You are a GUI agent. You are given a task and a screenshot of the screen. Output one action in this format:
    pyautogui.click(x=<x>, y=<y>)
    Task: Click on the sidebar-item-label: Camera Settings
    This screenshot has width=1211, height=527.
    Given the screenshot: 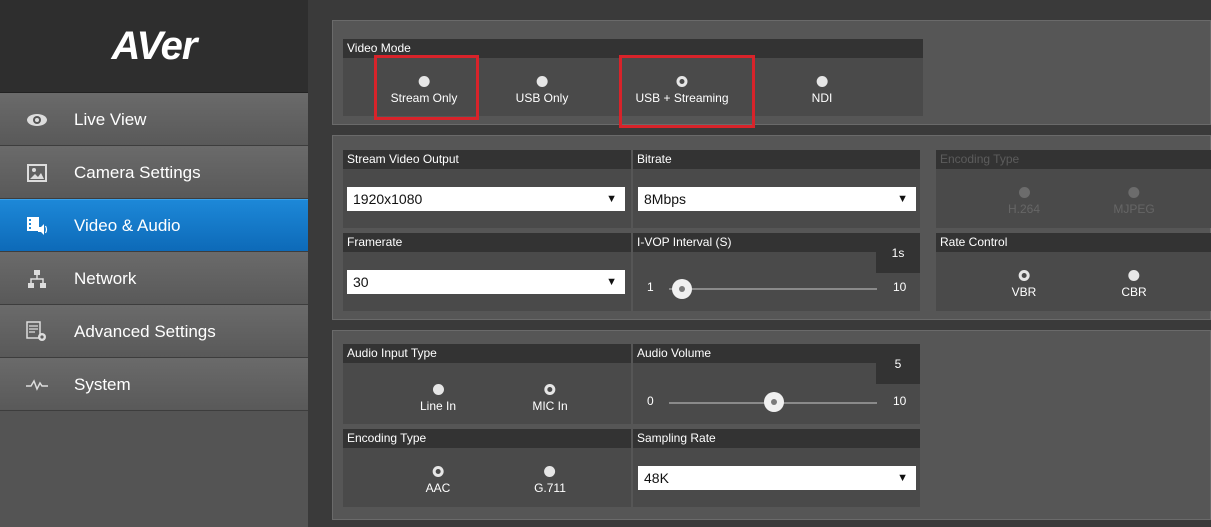 What is the action you would take?
    pyautogui.click(x=137, y=172)
    